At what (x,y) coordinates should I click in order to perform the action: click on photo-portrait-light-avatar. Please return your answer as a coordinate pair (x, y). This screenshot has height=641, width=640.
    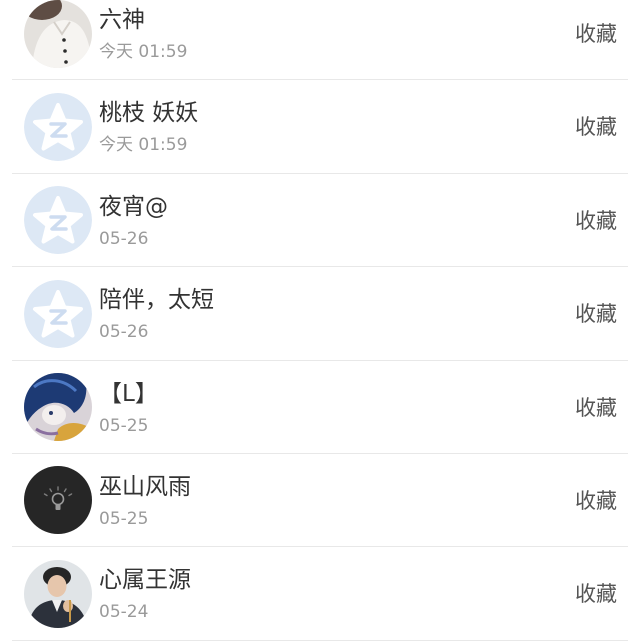
    Looking at the image, I should click on (58, 34).